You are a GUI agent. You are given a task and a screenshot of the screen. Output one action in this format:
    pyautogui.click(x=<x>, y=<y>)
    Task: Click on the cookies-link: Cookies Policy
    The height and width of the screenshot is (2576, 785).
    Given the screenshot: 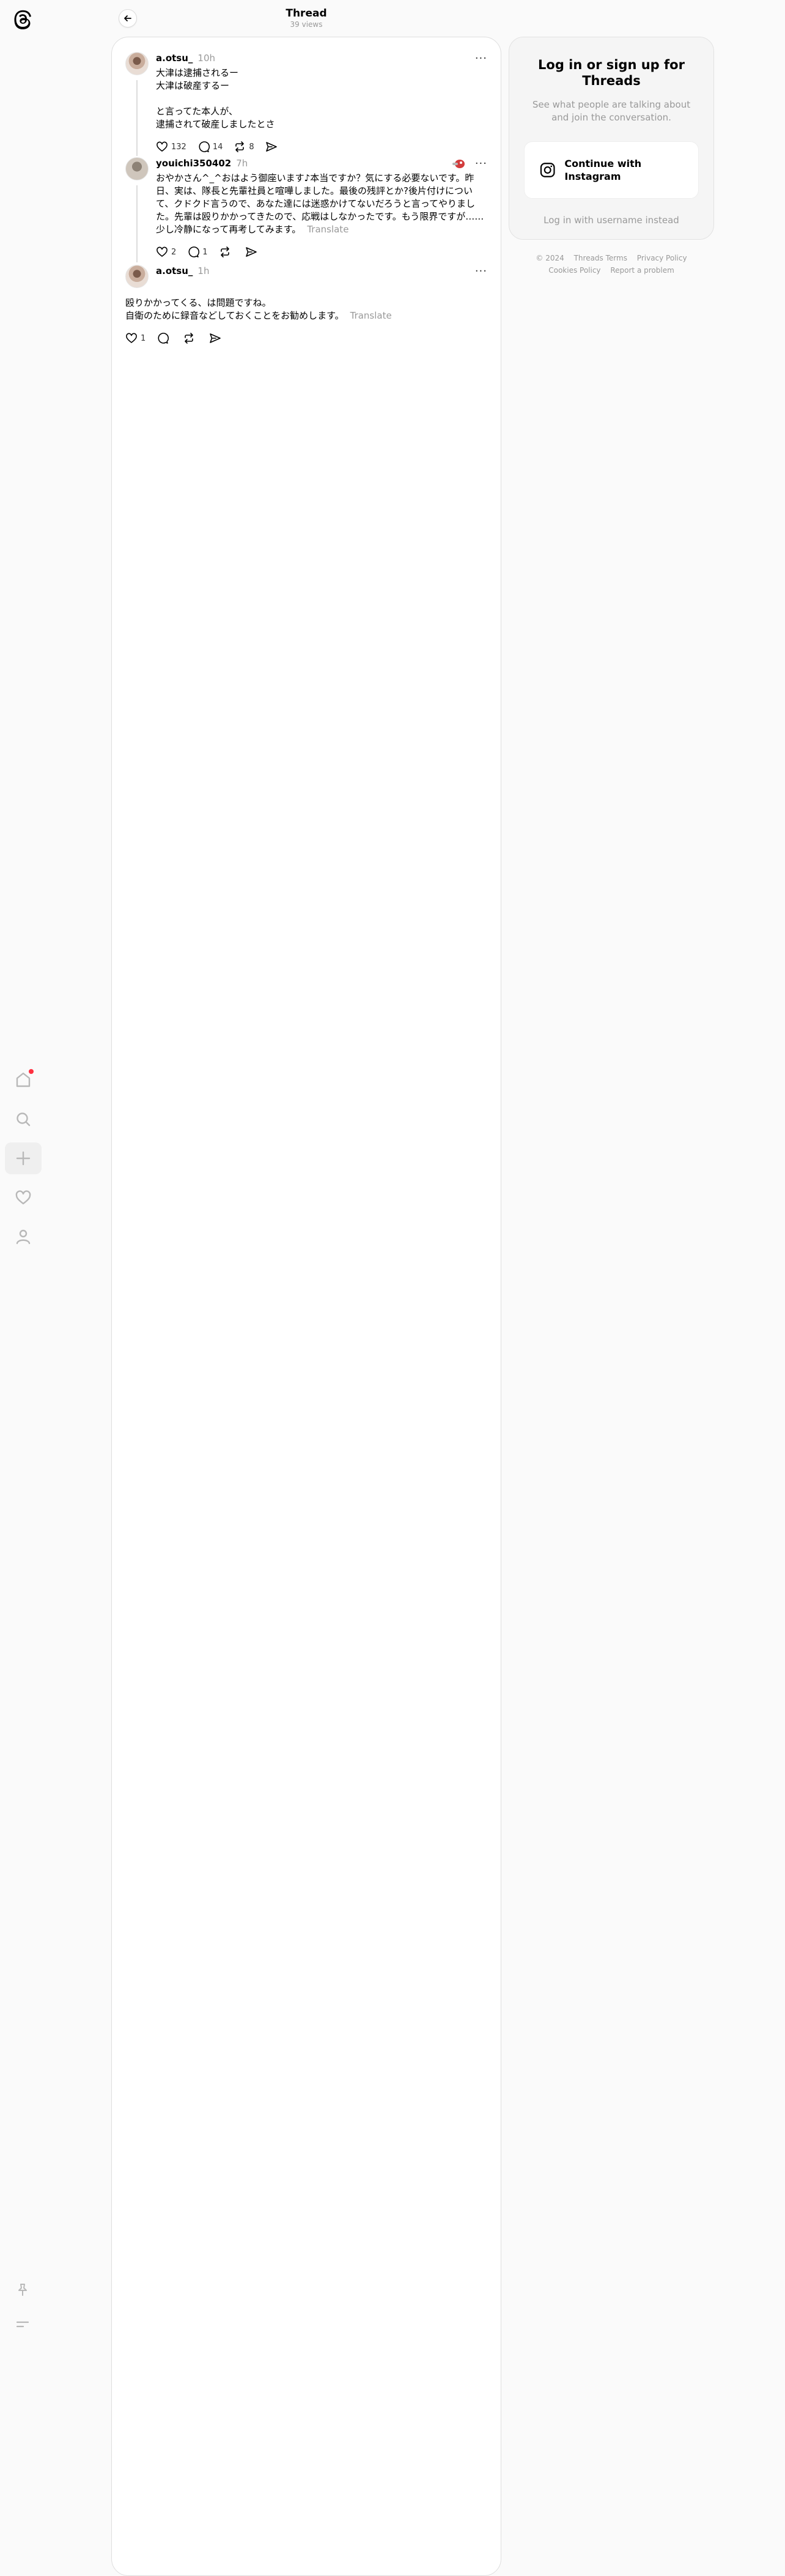 What is the action you would take?
    pyautogui.click(x=574, y=270)
    